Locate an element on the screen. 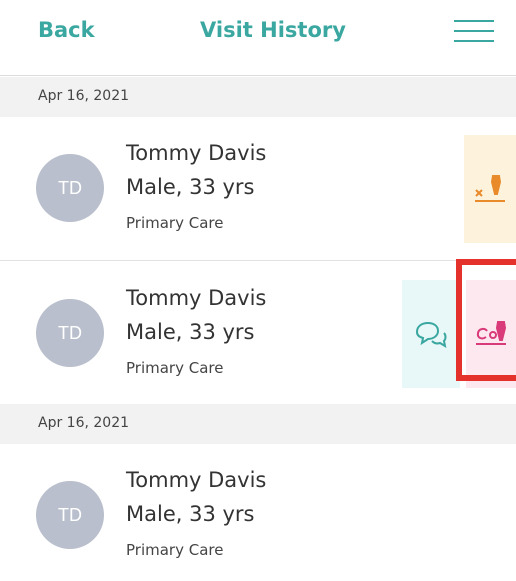  app-header: Back Visit History is located at coordinates (258, 38).